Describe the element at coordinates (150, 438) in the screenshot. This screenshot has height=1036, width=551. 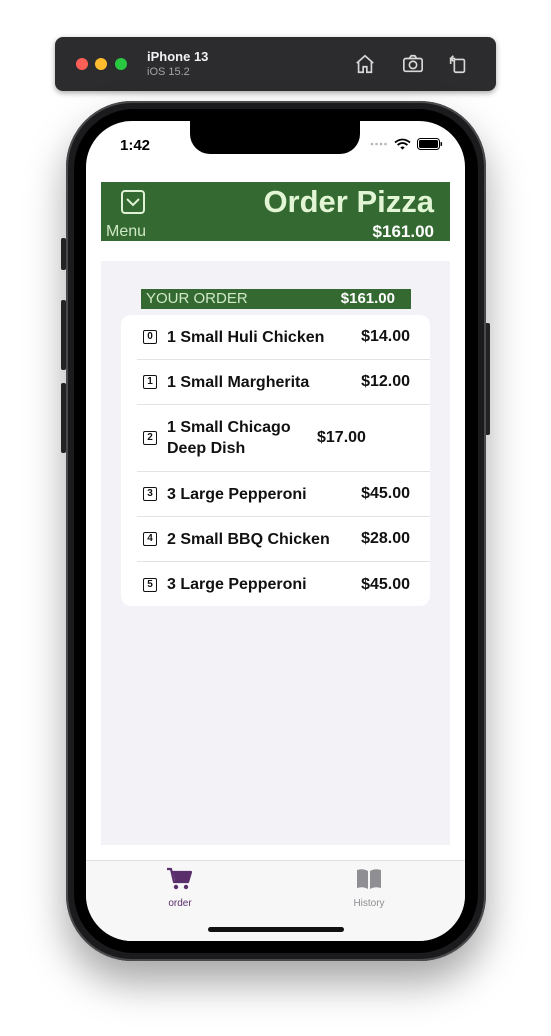
I see `item-index-badge: 2` at that location.